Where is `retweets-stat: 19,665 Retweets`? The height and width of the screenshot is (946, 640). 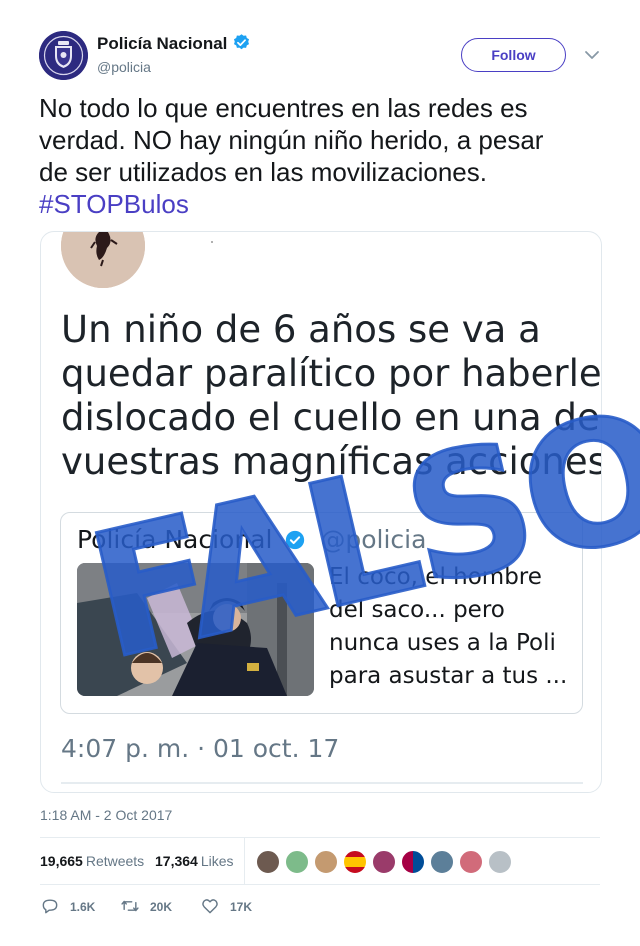
retweets-stat: 19,665 Retweets is located at coordinates (92, 861).